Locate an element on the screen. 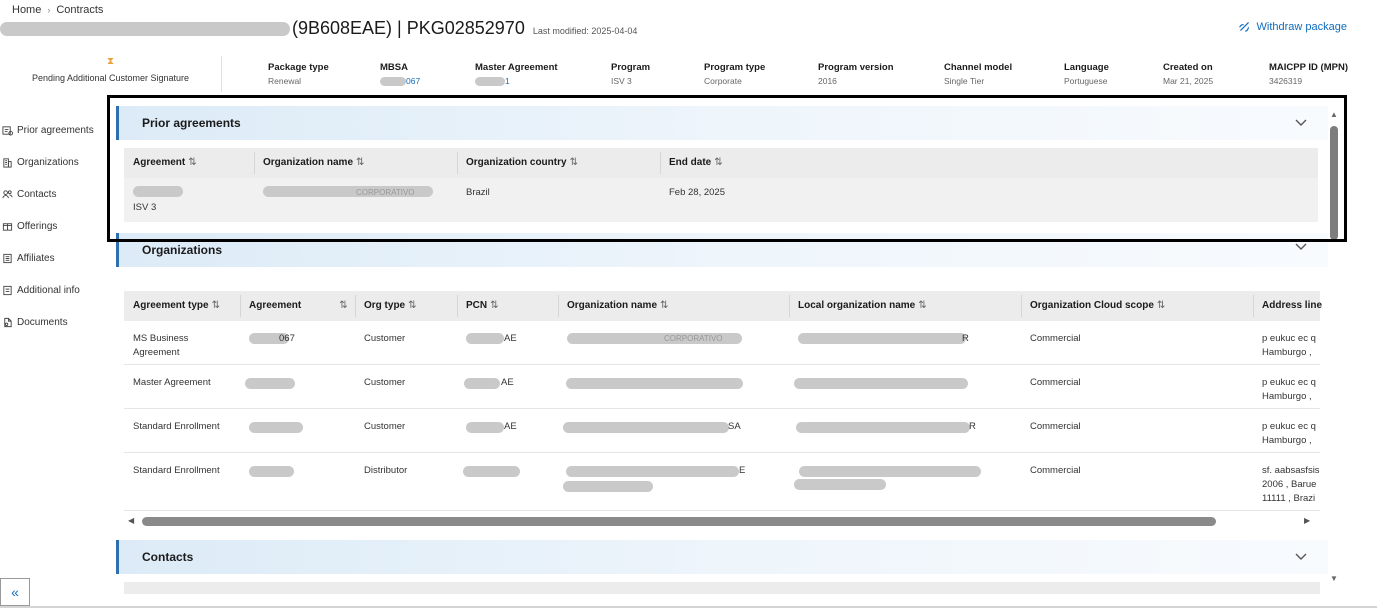 This screenshot has width=1377, height=611. horizontal-scrollbar: ◀ ▶ is located at coordinates (722, 521).